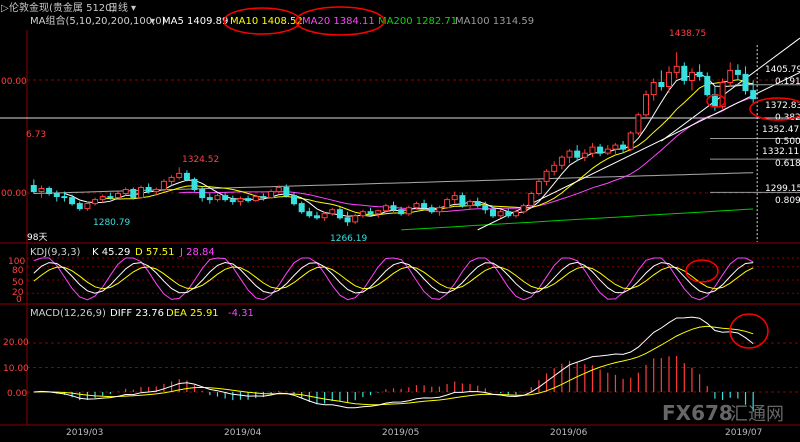  What do you see at coordinates (14, 138) in the screenshot?
I see `price-axis: 00.00 00.00` at bounding box center [14, 138].